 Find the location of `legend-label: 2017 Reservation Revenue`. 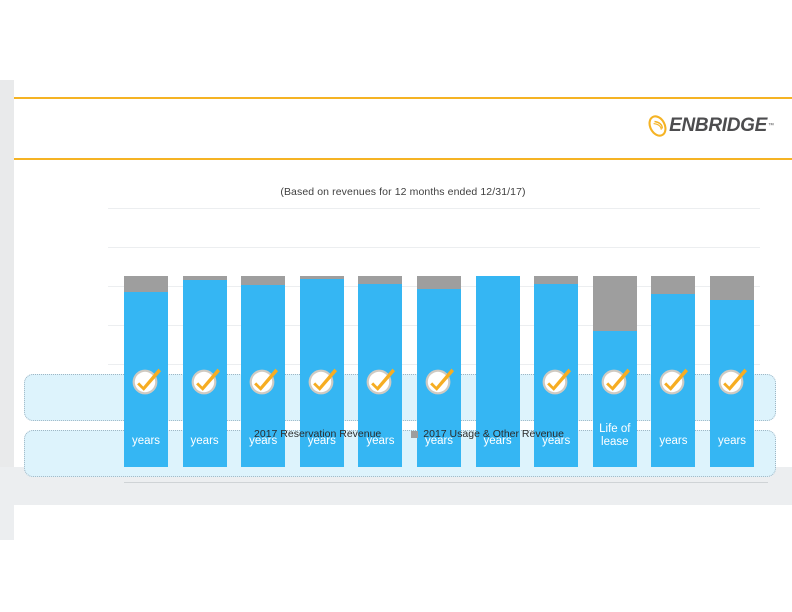

legend-label: 2017 Reservation Revenue is located at coordinates (318, 434).